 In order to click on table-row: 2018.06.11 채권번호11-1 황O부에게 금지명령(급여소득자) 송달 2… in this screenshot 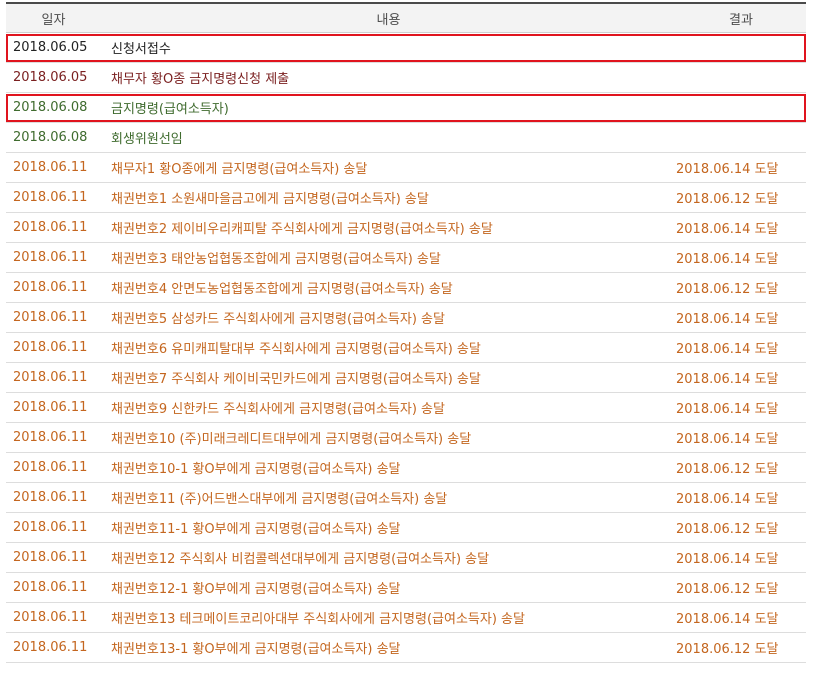, I will do `click(406, 527)`.